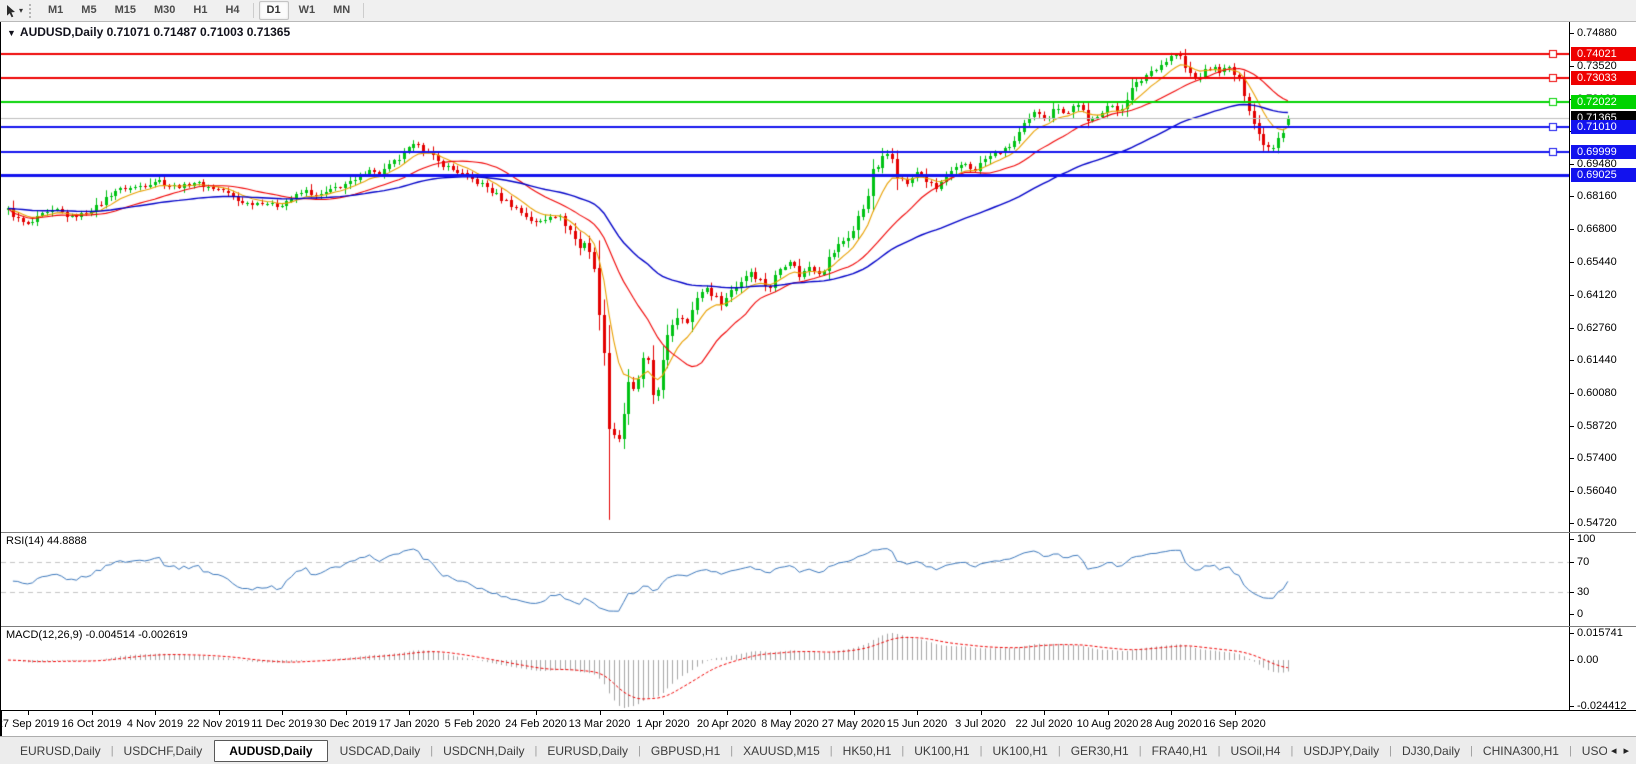  I want to click on date-label: 3 Jul 2020, so click(980, 724).